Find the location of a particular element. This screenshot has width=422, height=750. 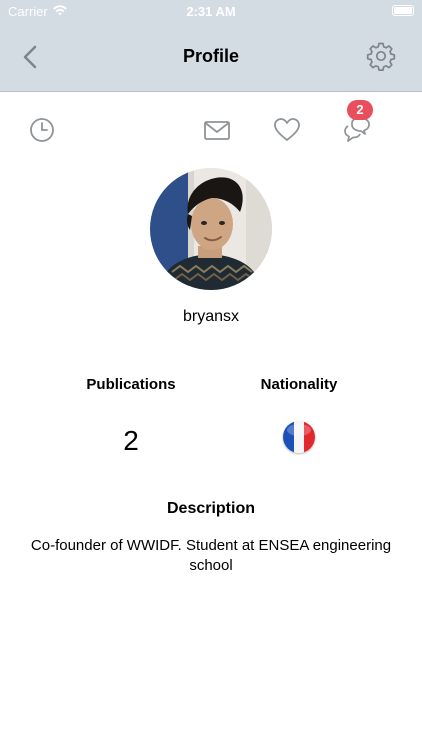

avatar-photo is located at coordinates (211, 229).